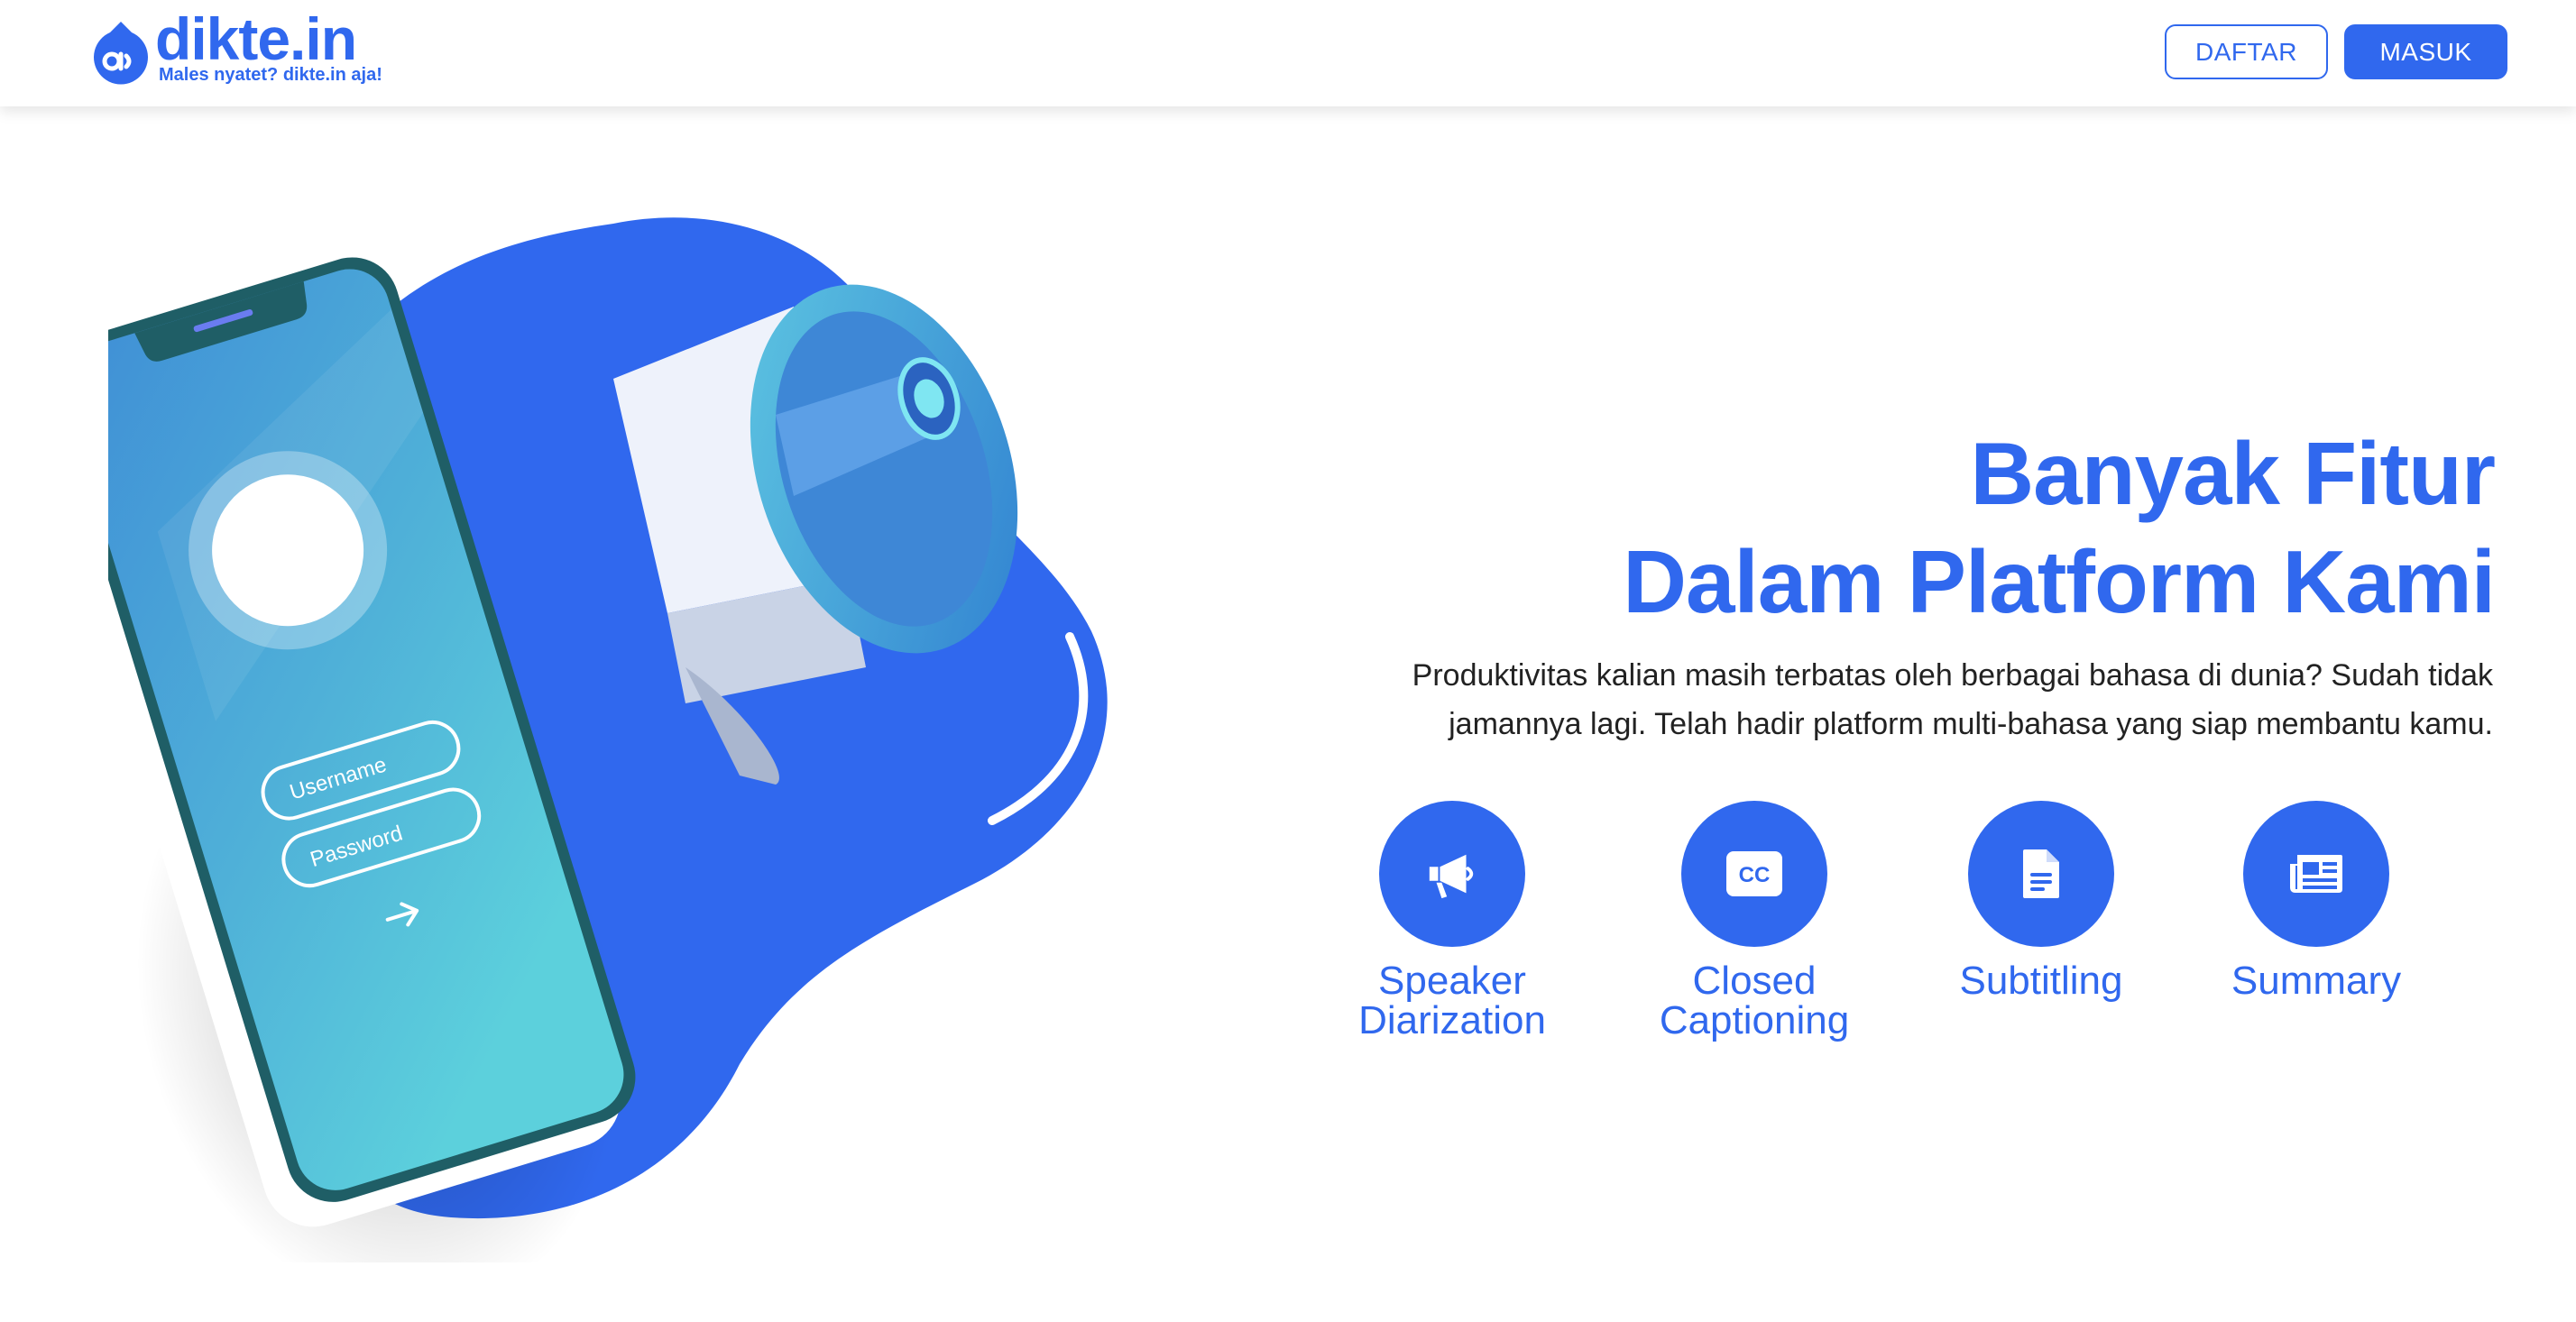 The height and width of the screenshot is (1322, 2576). I want to click on daftar-button: DAFTAR, so click(2246, 51).